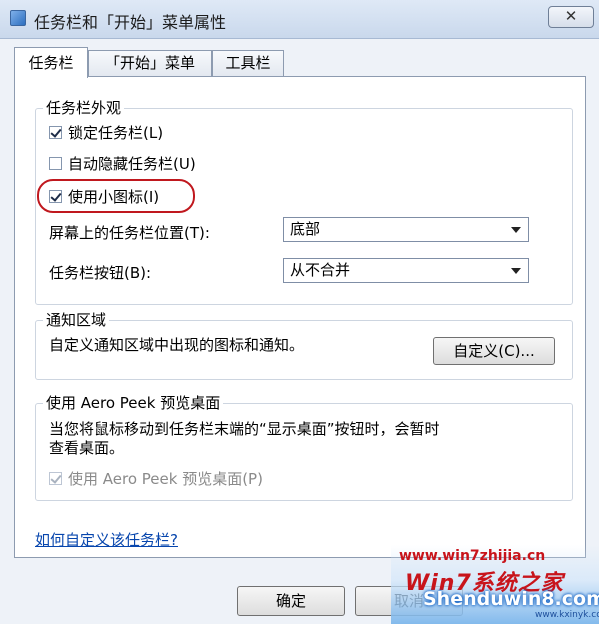  What do you see at coordinates (18, 18) in the screenshot?
I see `taskbar-properties-icon` at bounding box center [18, 18].